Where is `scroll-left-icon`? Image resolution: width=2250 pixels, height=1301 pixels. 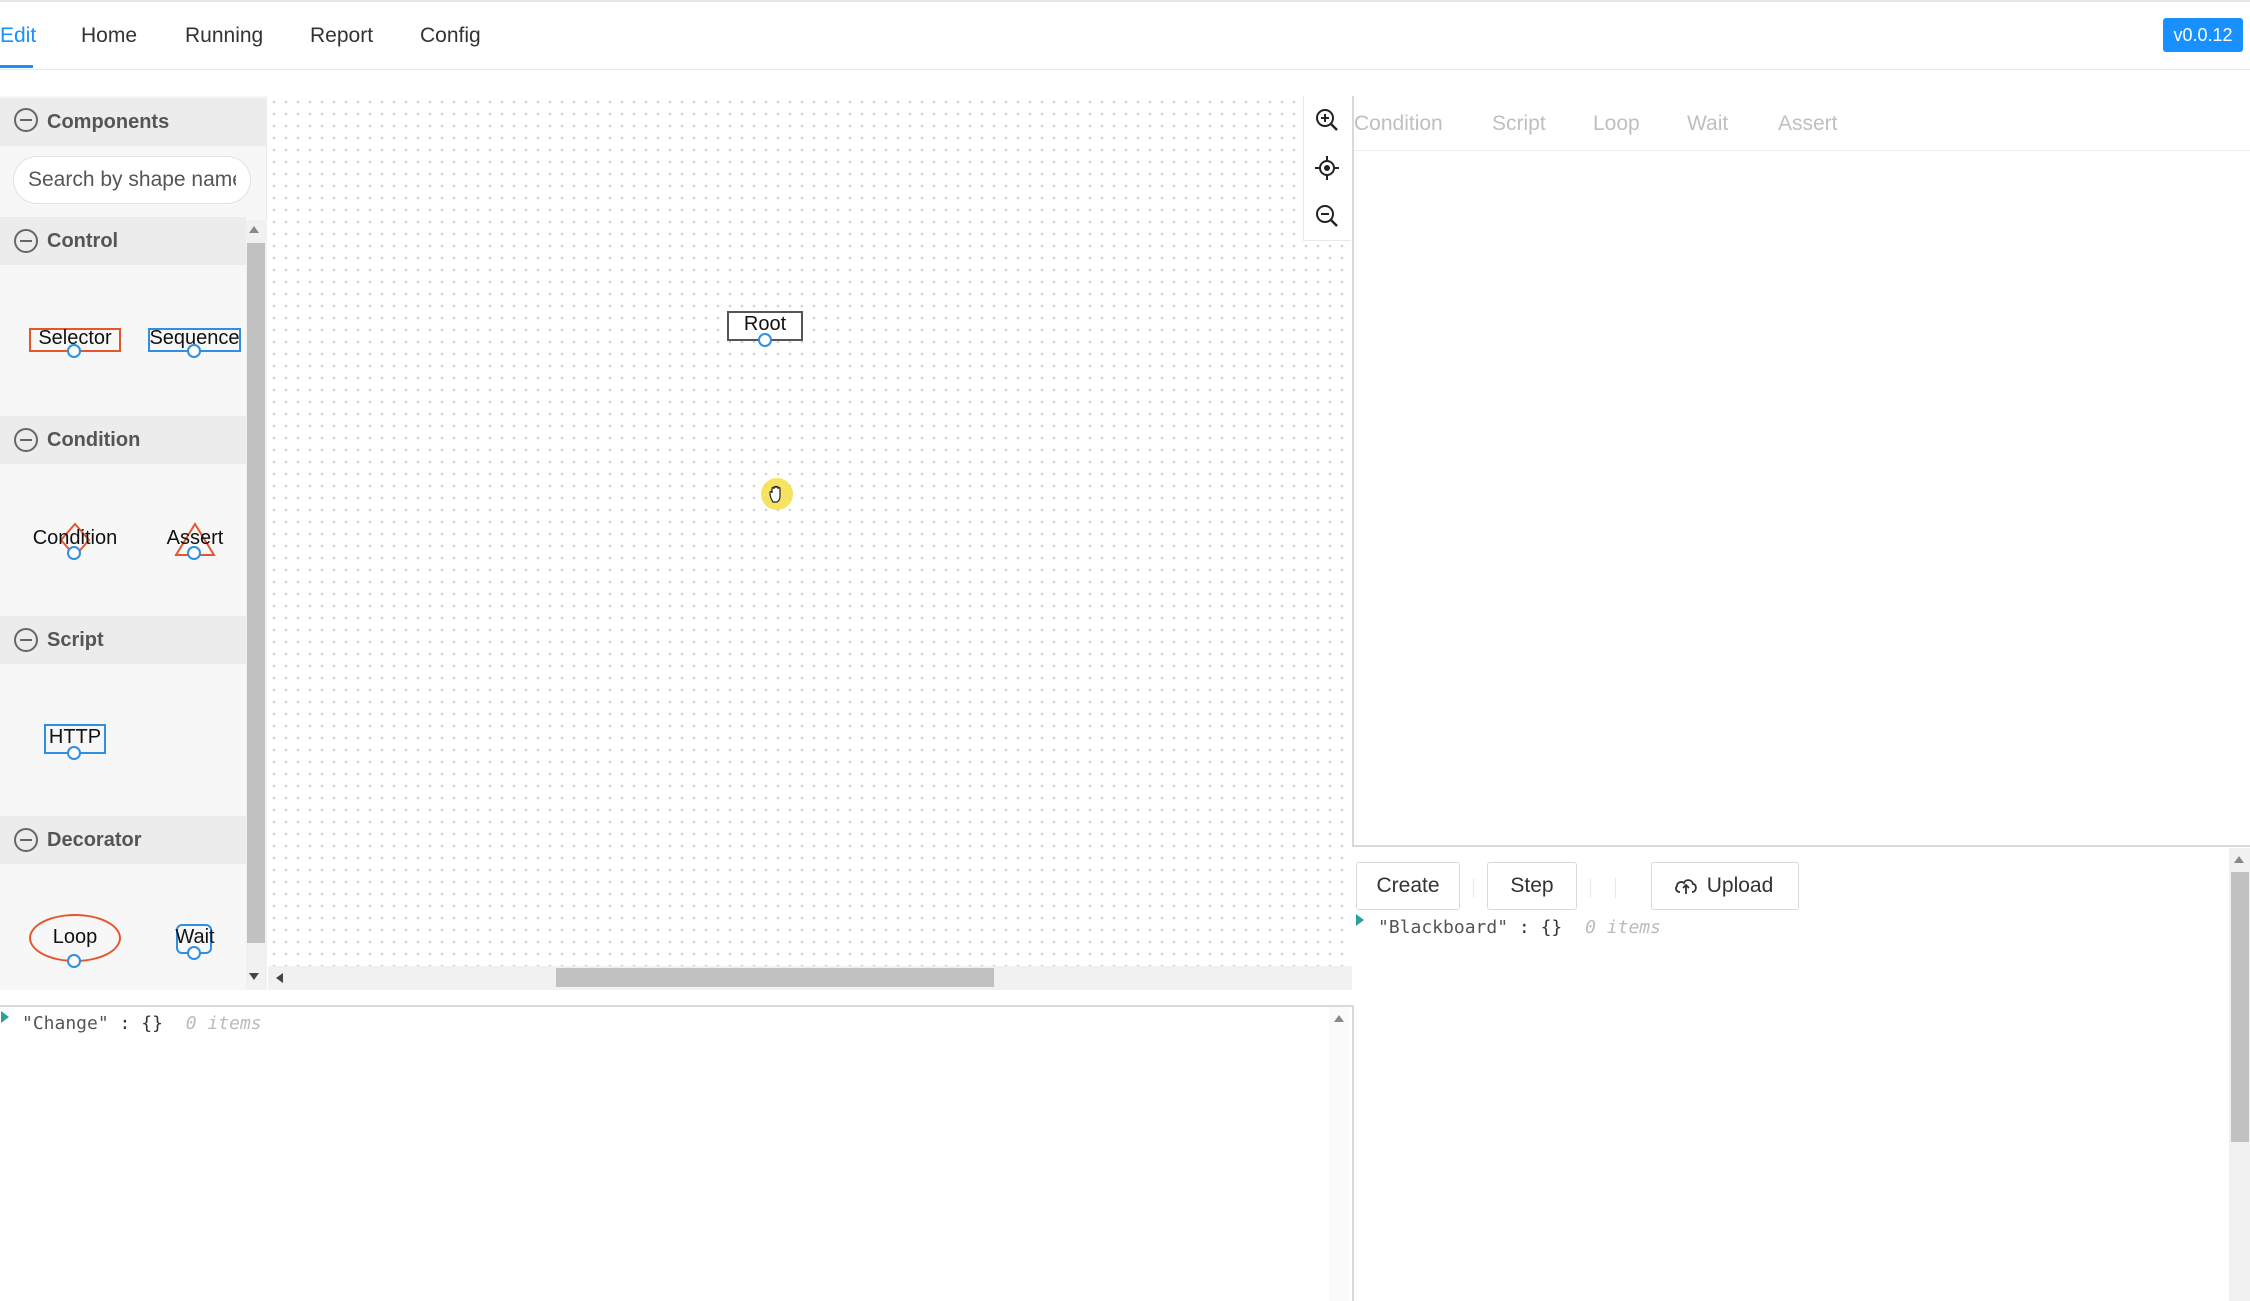
scroll-left-icon is located at coordinates (279, 978).